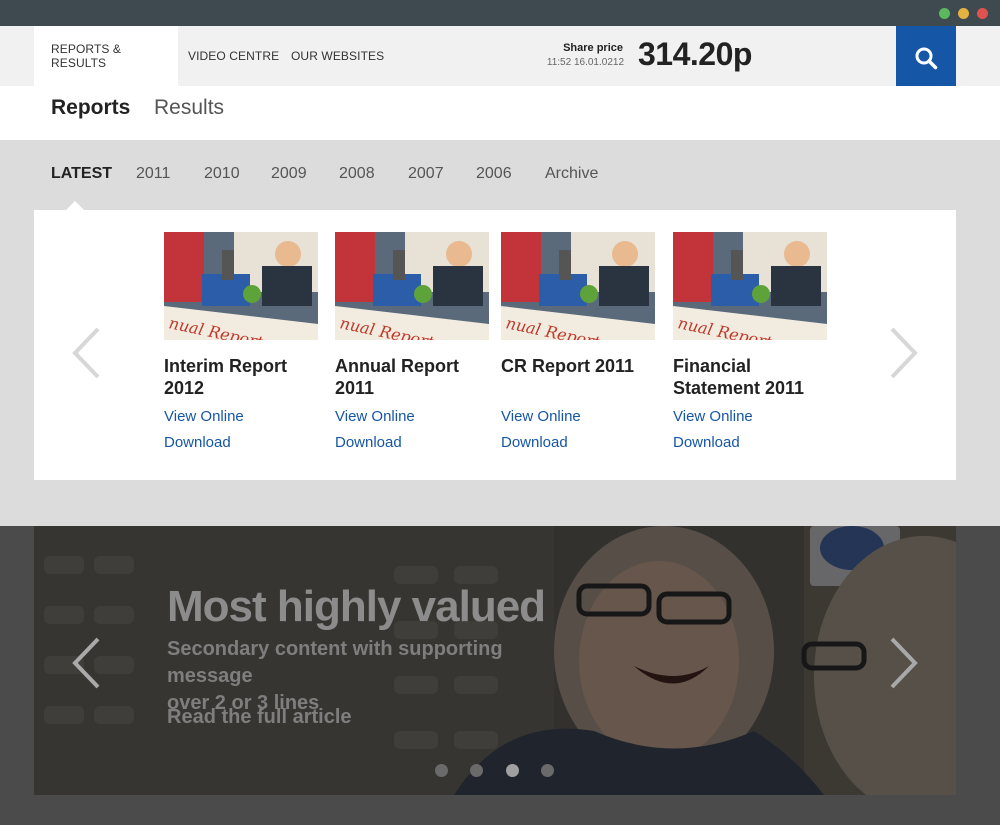  Describe the element at coordinates (226, 366) in the screenshot. I see `report-title: Interim Report` at that location.